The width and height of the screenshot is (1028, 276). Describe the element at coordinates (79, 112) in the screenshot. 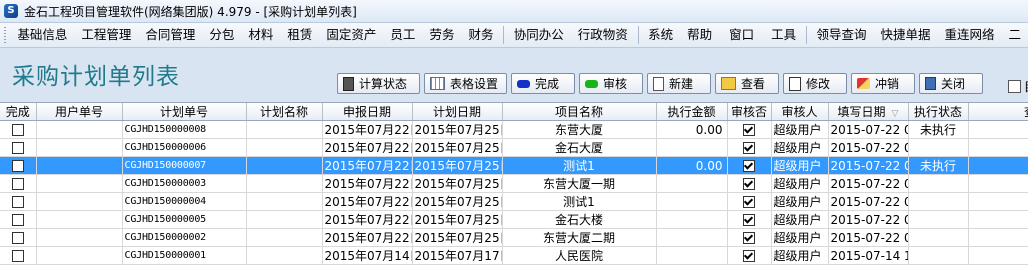

I see `col-user-no: 用户单号` at that location.